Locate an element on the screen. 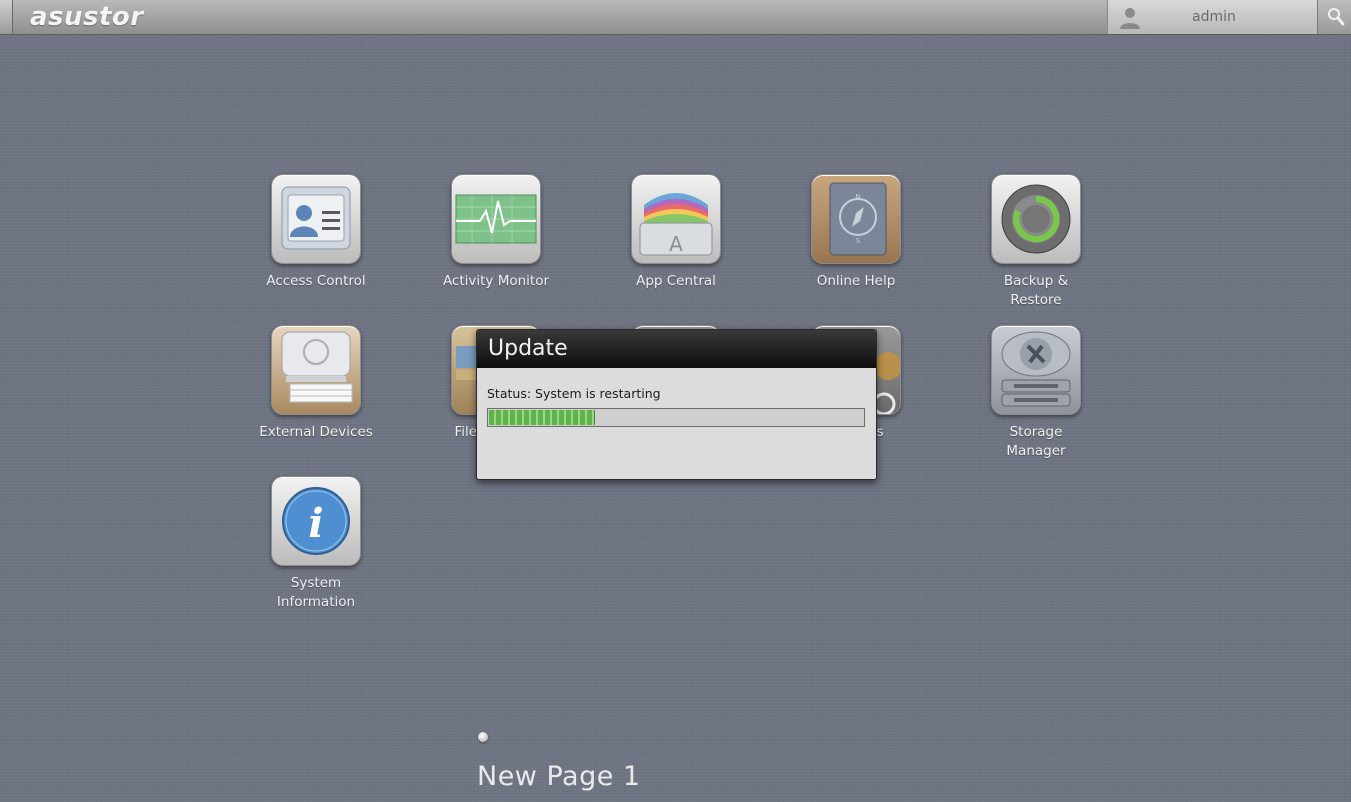 This screenshot has height=802, width=1351. backup-restore-icon is located at coordinates (1036, 219).